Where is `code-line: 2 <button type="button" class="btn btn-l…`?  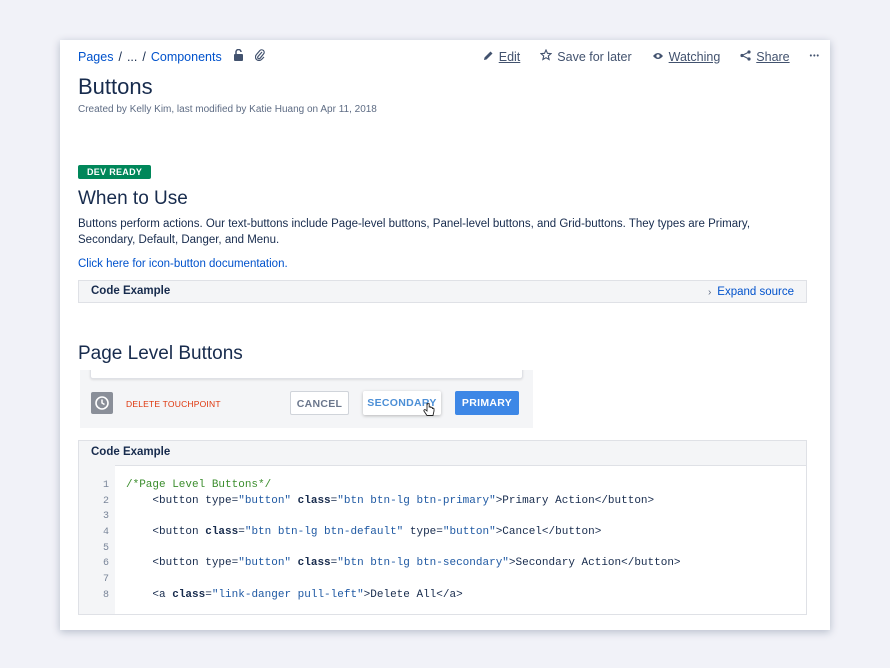
code-line: 2 <button type="button" class="btn btn-l… is located at coordinates (442, 502).